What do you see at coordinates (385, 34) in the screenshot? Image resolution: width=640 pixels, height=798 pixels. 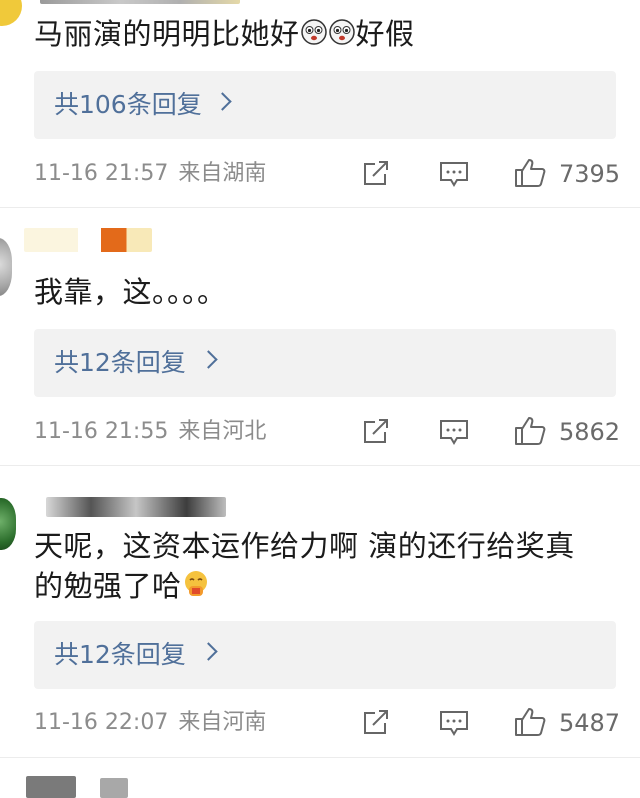 I see `comment-text-tail: 好假` at bounding box center [385, 34].